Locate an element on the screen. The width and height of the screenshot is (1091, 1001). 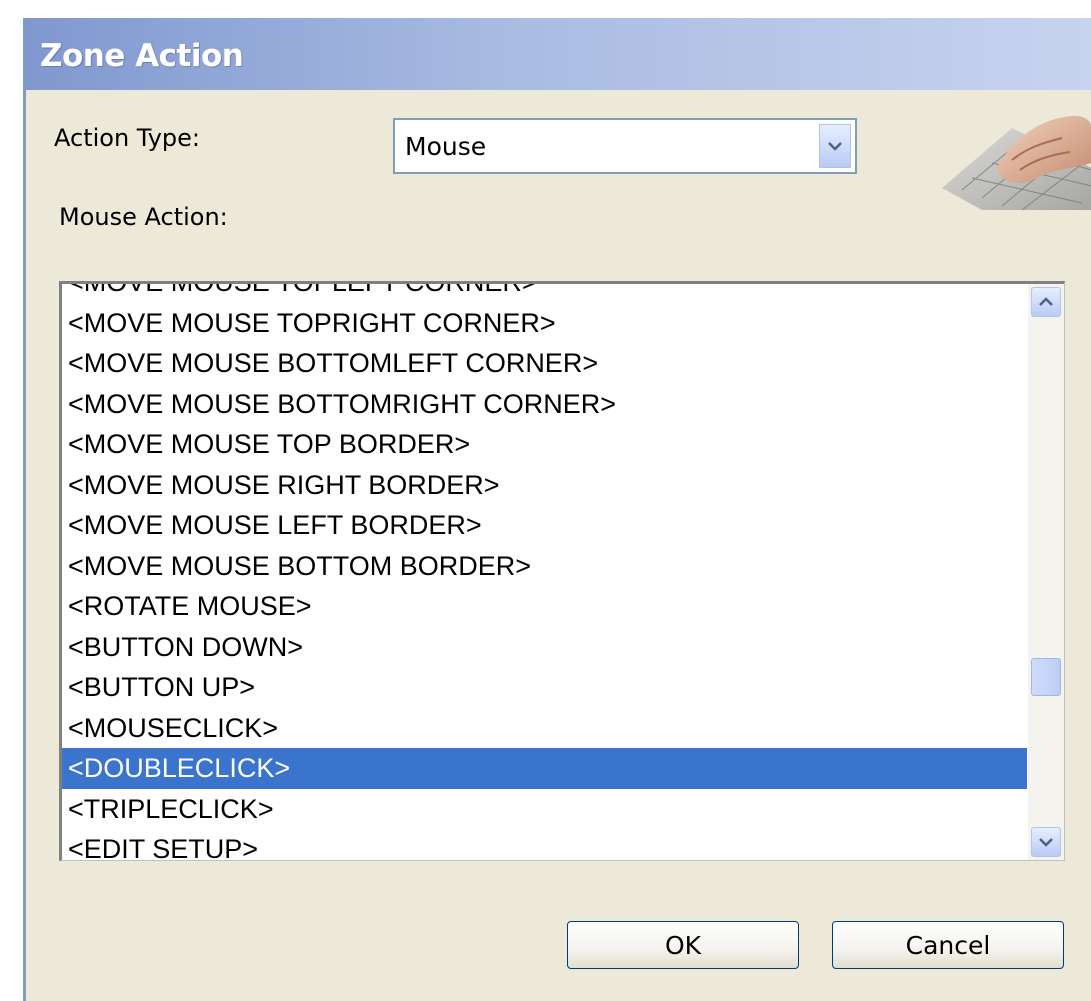
action-type-dropdown: Mouse is located at coordinates (625, 146).